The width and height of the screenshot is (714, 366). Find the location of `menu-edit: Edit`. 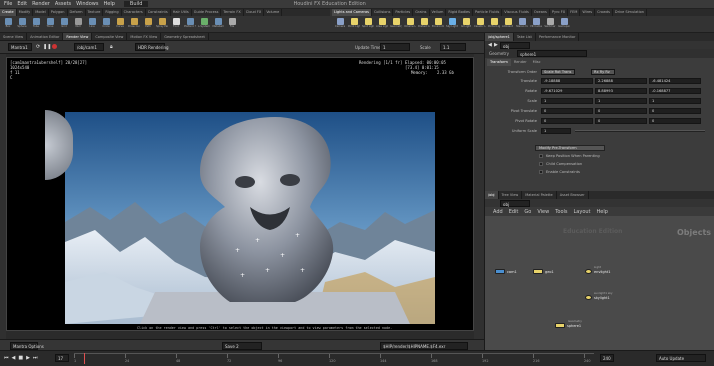

menu-edit: Edit is located at coordinates (22, 4).